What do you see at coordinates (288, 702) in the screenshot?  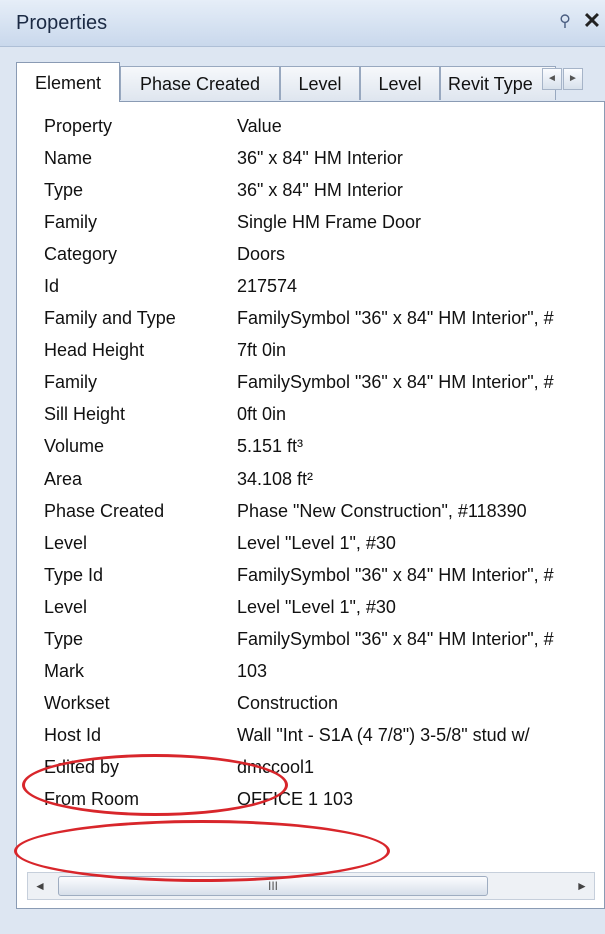 I see `property-value: Construction` at bounding box center [288, 702].